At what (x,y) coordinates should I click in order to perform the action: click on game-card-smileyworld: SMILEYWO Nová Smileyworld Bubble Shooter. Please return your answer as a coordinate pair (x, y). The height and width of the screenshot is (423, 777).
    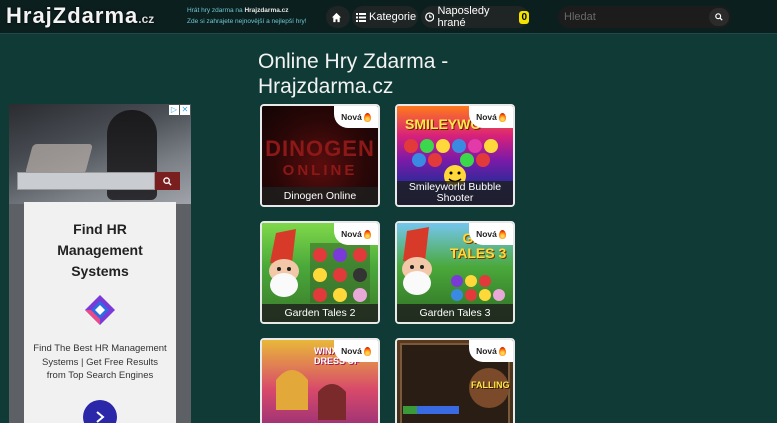
    Looking at the image, I should click on (455, 155).